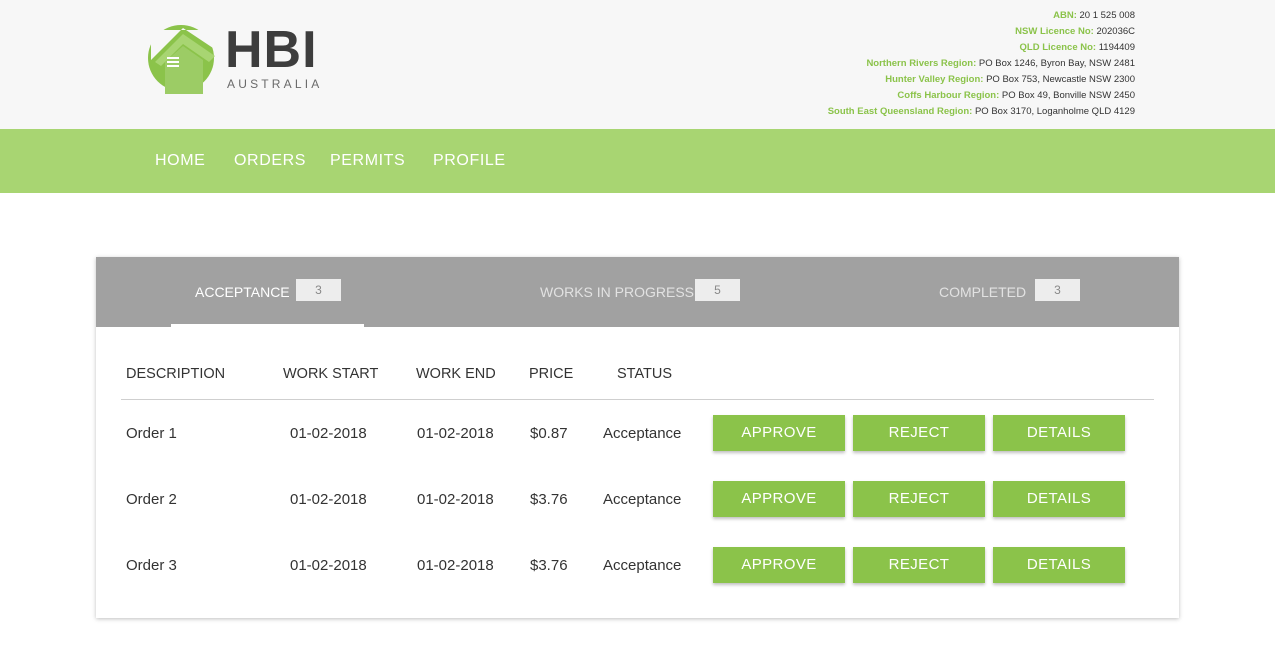  What do you see at coordinates (1065, 15) in the screenshot?
I see `abn-label: ABN:` at bounding box center [1065, 15].